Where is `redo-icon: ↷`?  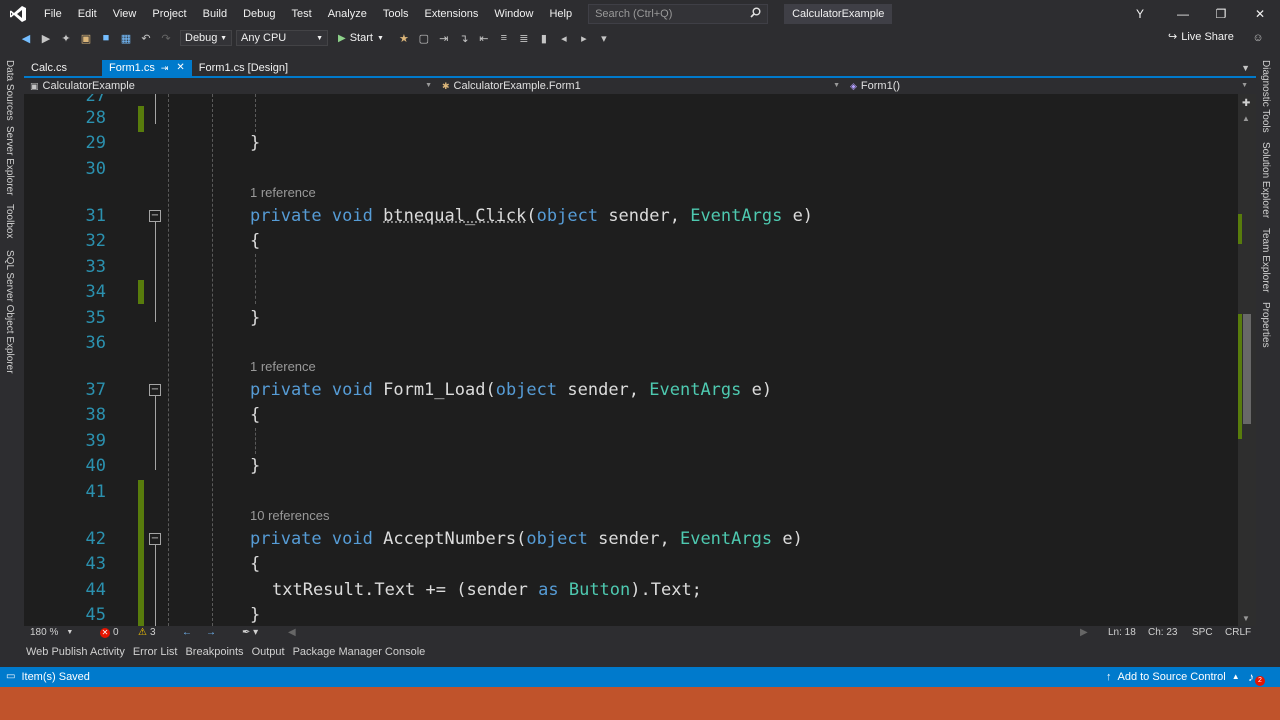 redo-icon: ↷ is located at coordinates (166, 38).